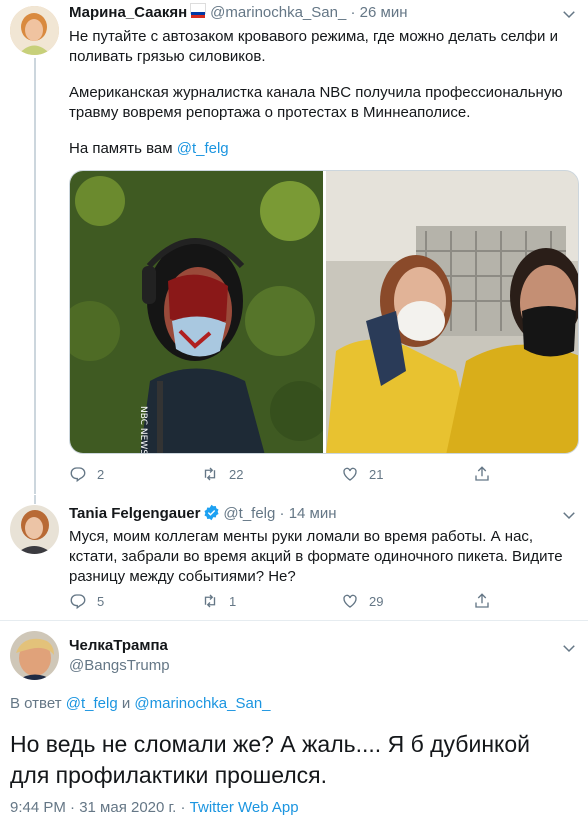 The width and height of the screenshot is (588, 824). Describe the element at coordinates (34, 529) in the screenshot. I see `avatar-tania` at that location.